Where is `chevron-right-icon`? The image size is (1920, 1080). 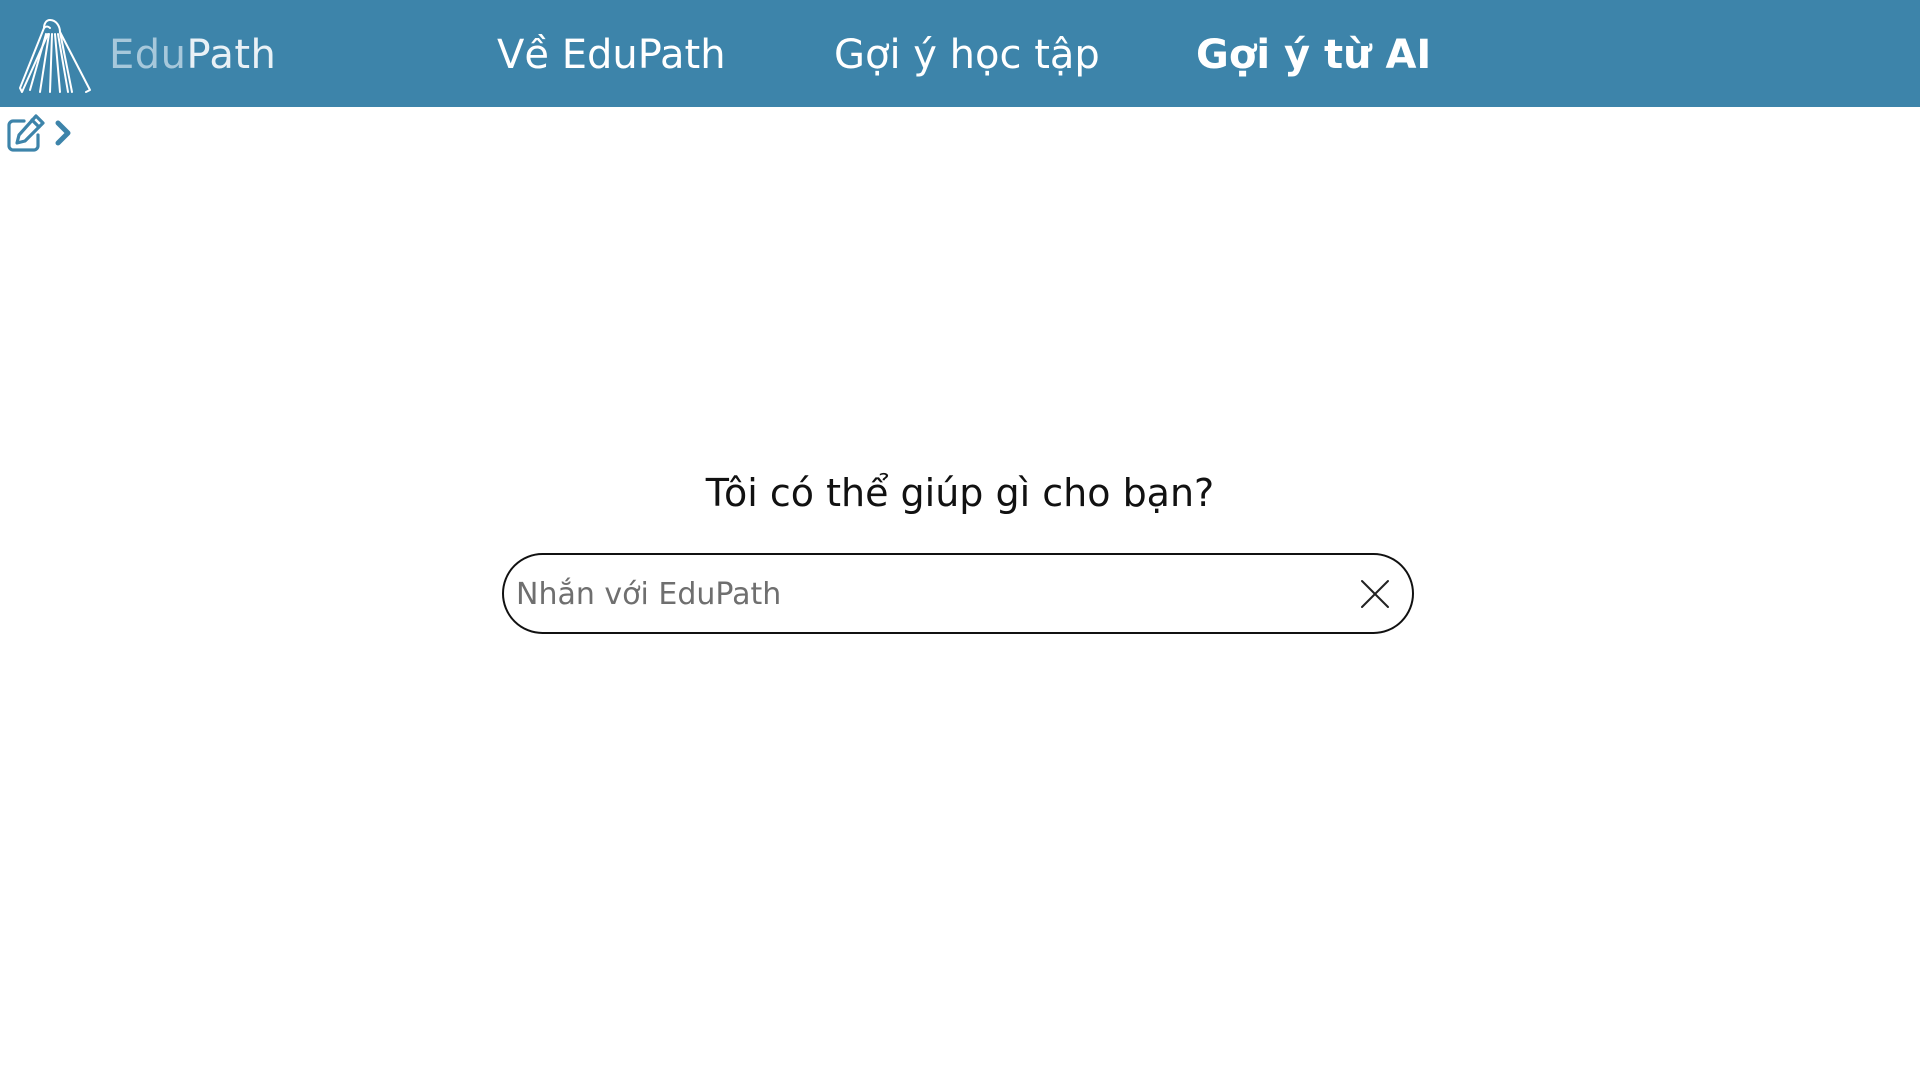 chevron-right-icon is located at coordinates (64, 133).